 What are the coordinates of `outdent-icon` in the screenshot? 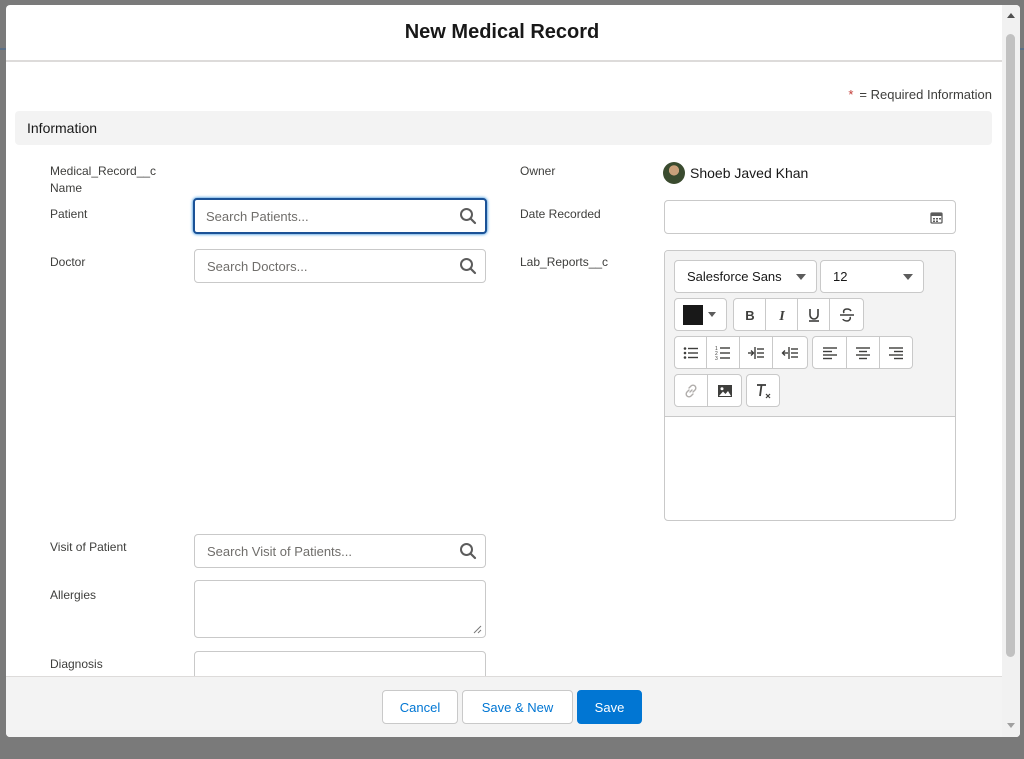 It's located at (789, 352).